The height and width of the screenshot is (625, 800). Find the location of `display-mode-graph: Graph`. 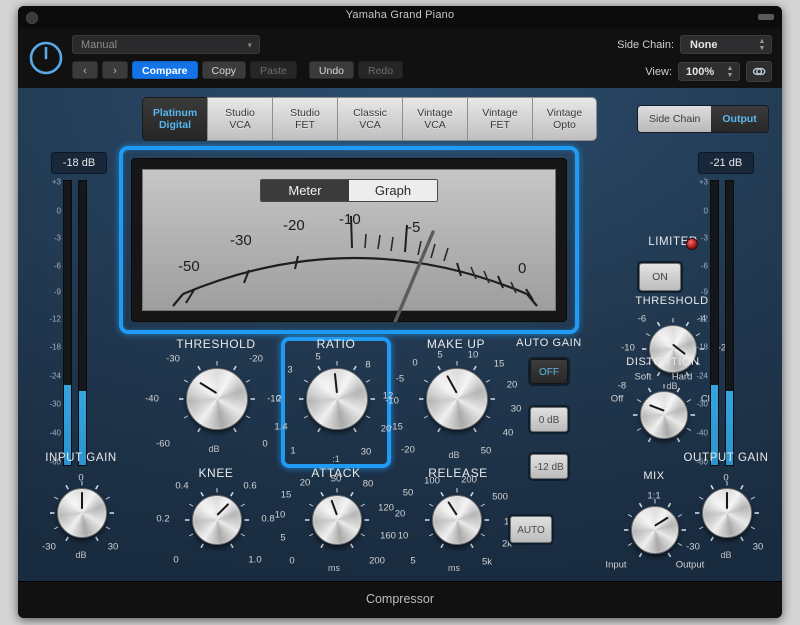

display-mode-graph: Graph is located at coordinates (393, 190).